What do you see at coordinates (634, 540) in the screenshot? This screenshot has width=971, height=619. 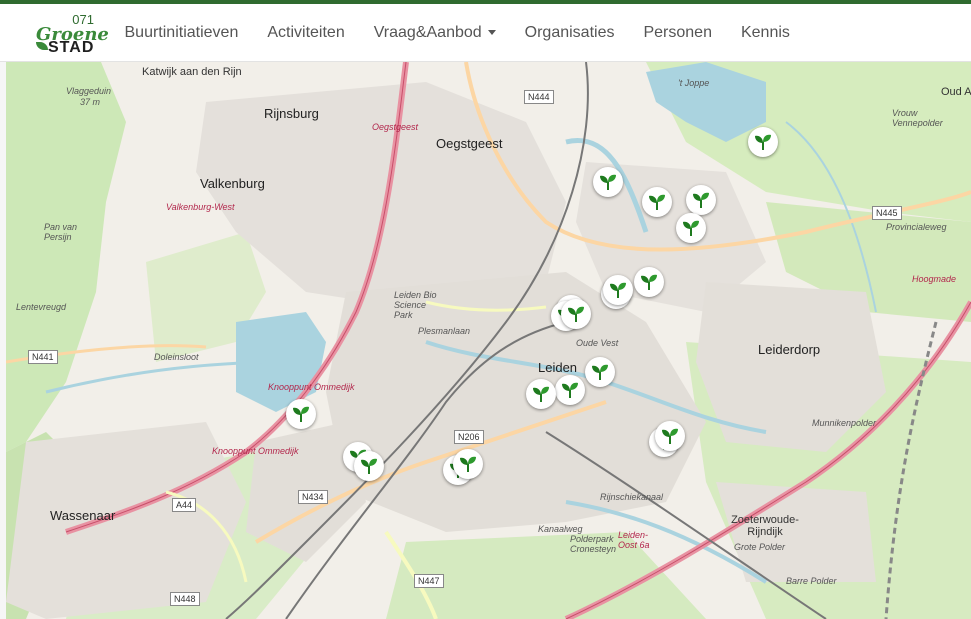 I see `label-leiden-oost: Leiden-Oost 6a` at bounding box center [634, 540].